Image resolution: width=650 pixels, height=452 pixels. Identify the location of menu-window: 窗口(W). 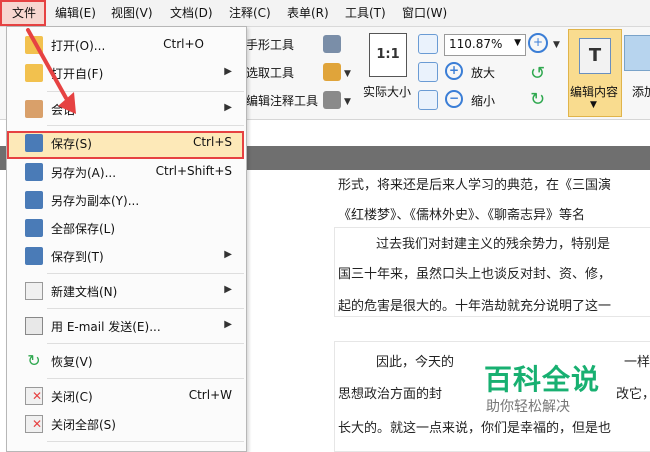
(424, 13).